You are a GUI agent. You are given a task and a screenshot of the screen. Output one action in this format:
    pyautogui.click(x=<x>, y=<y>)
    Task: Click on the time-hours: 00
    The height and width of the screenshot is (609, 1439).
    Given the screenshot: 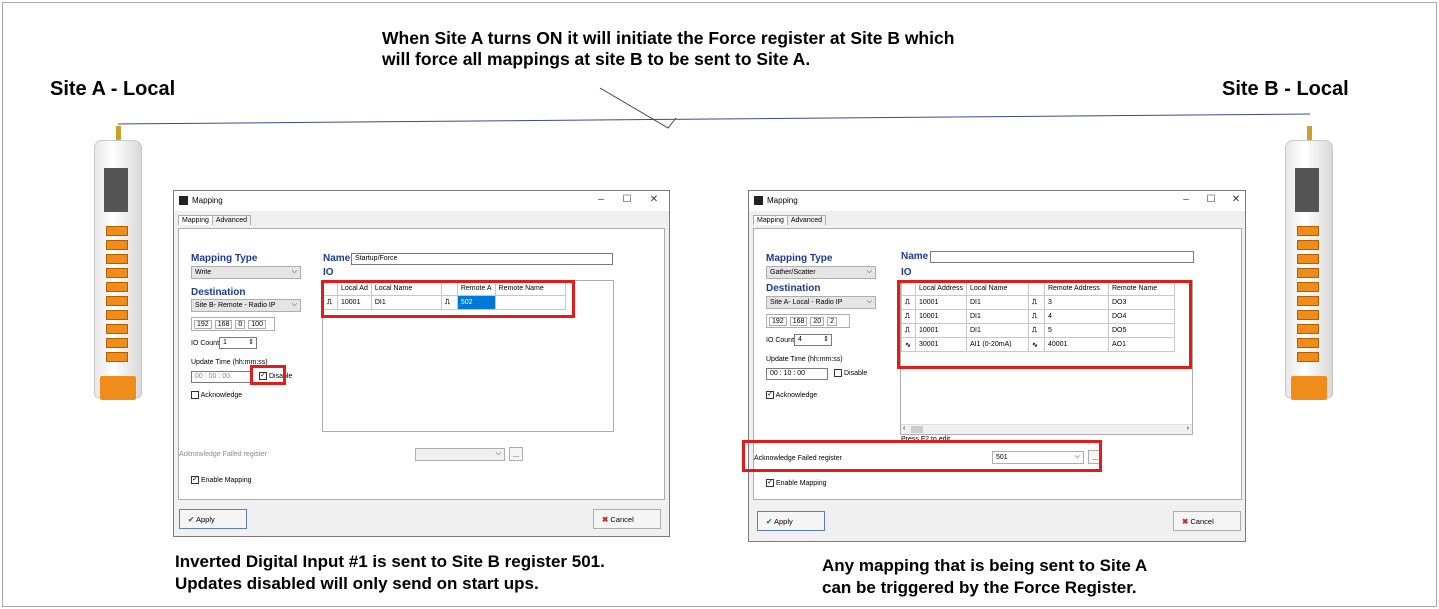 What is the action you would take?
    pyautogui.click(x=199, y=376)
    